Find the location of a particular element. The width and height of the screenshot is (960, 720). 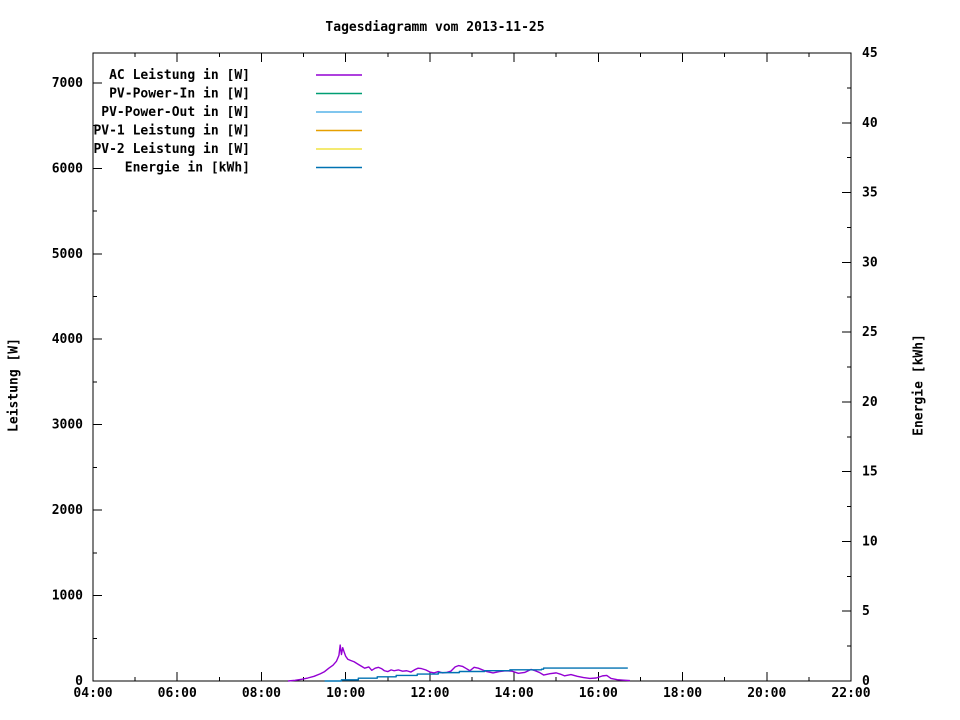

y-right-tick-label: 0 is located at coordinates (866, 681).